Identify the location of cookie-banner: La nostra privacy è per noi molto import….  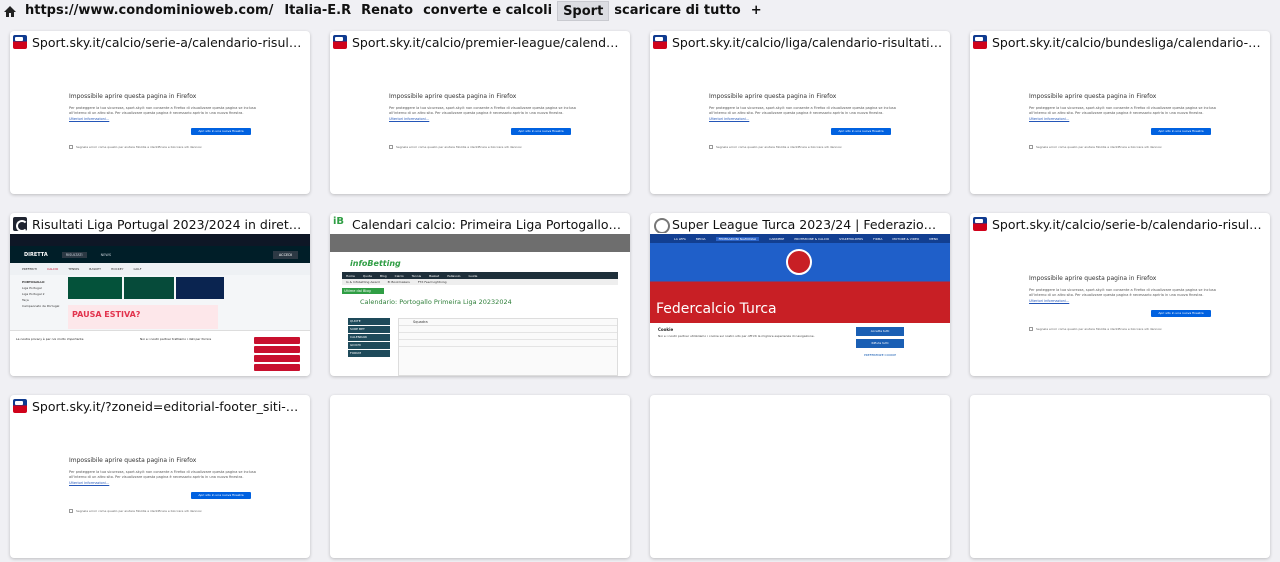
(160, 353).